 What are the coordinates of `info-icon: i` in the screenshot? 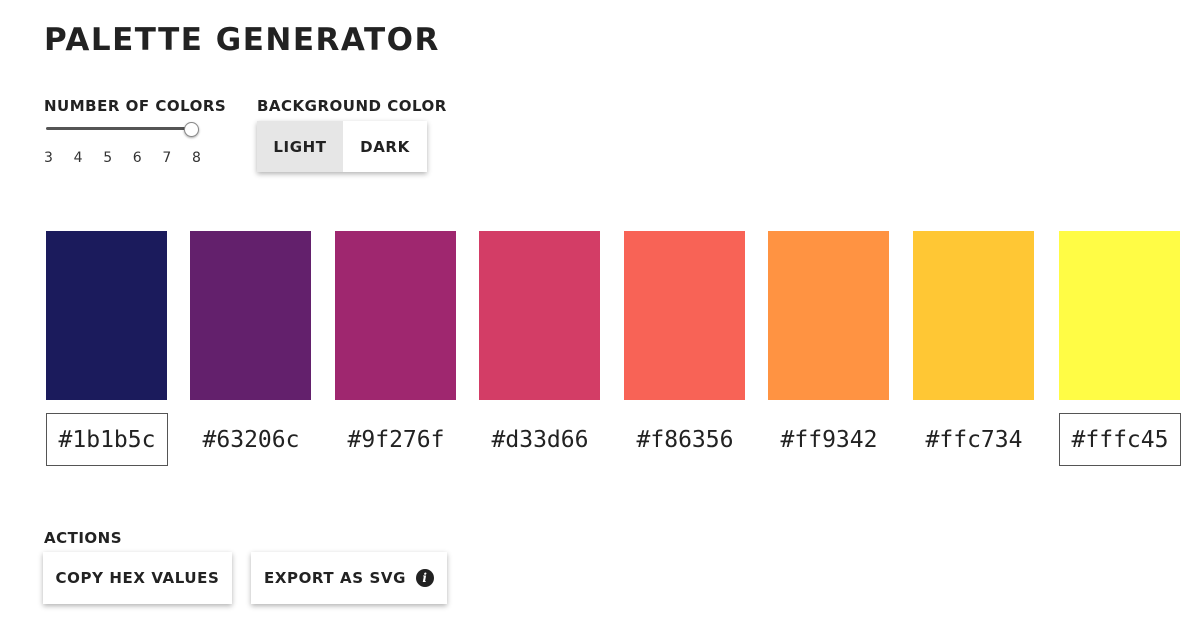 It's located at (425, 578).